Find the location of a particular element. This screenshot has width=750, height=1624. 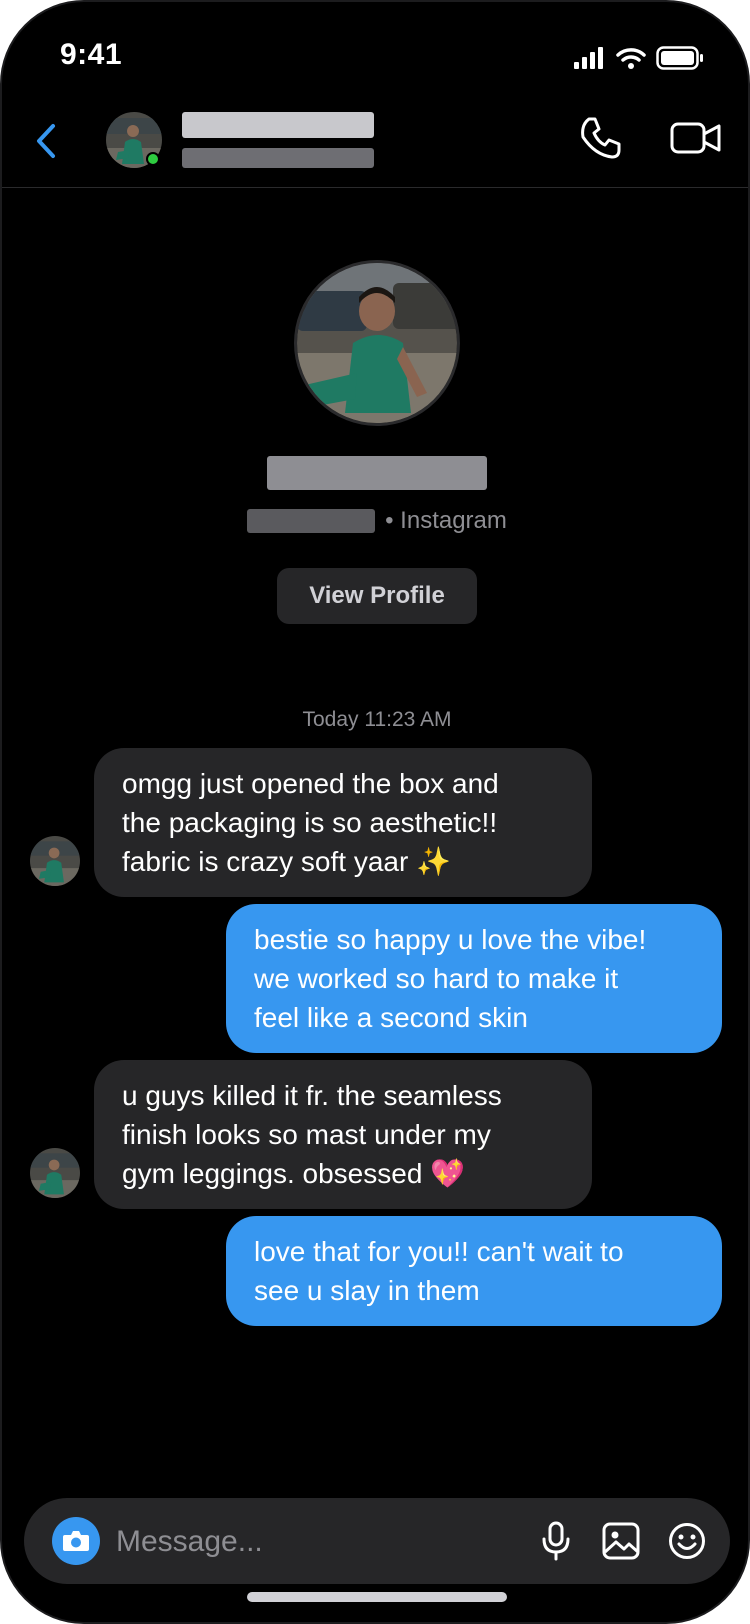

cellular-signal-icon is located at coordinates (588, 58).